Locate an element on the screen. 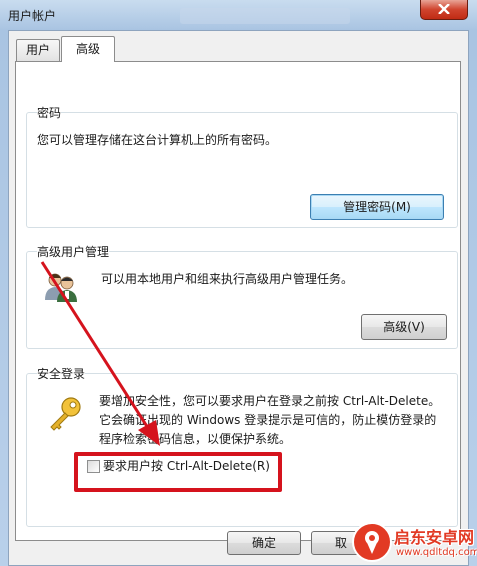 Image resolution: width=477 pixels, height=566 pixels. annotation-highlight-box is located at coordinates (178, 472).